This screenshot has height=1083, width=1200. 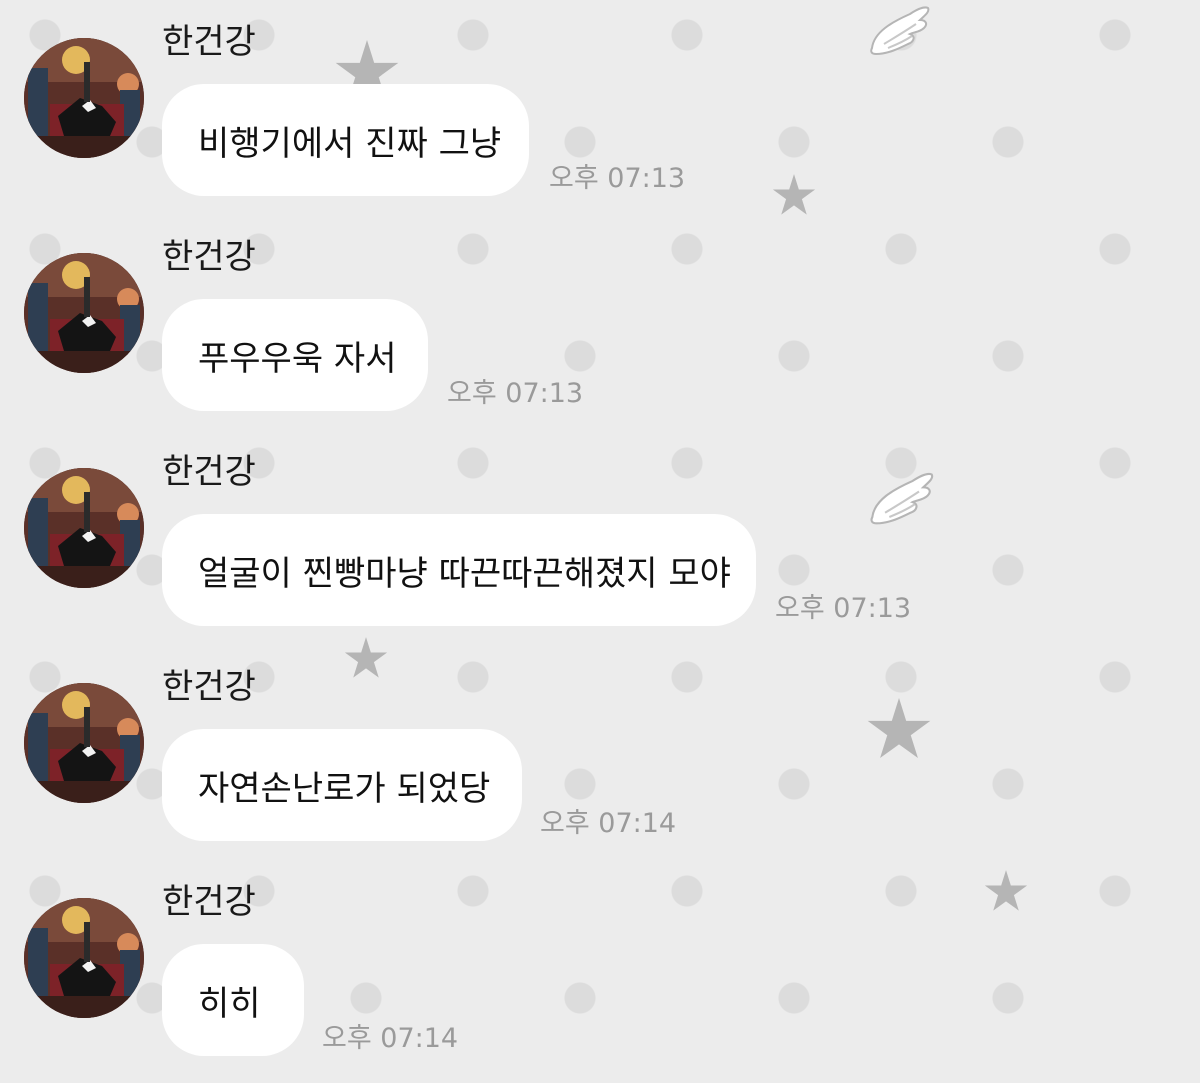 I want to click on message-bubble: 푸우우욱 자서, so click(x=295, y=355).